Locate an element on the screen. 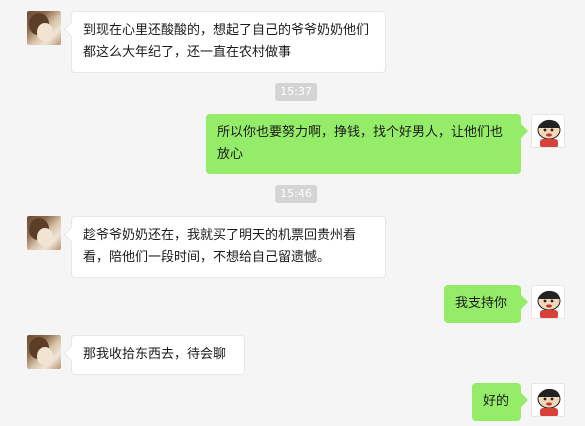 The width and height of the screenshot is (585, 426). timestamp: 15:37 is located at coordinates (296, 92).